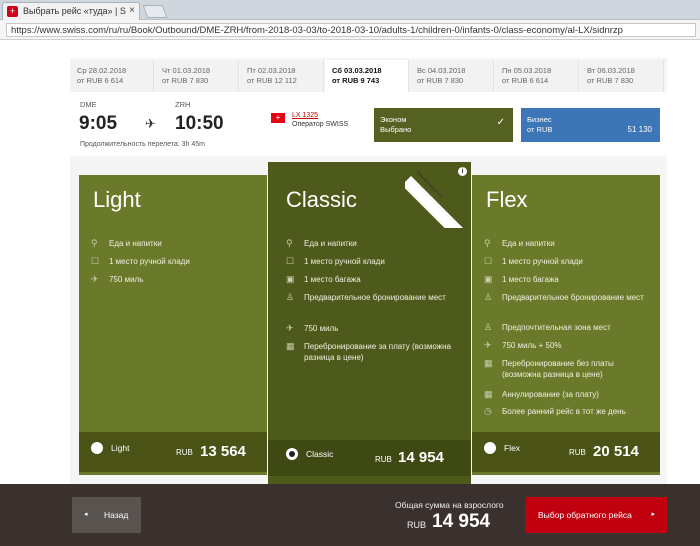  Describe the element at coordinates (566, 452) in the screenshot. I see `fare-select-flex: Flex RUB 20 514` at that location.